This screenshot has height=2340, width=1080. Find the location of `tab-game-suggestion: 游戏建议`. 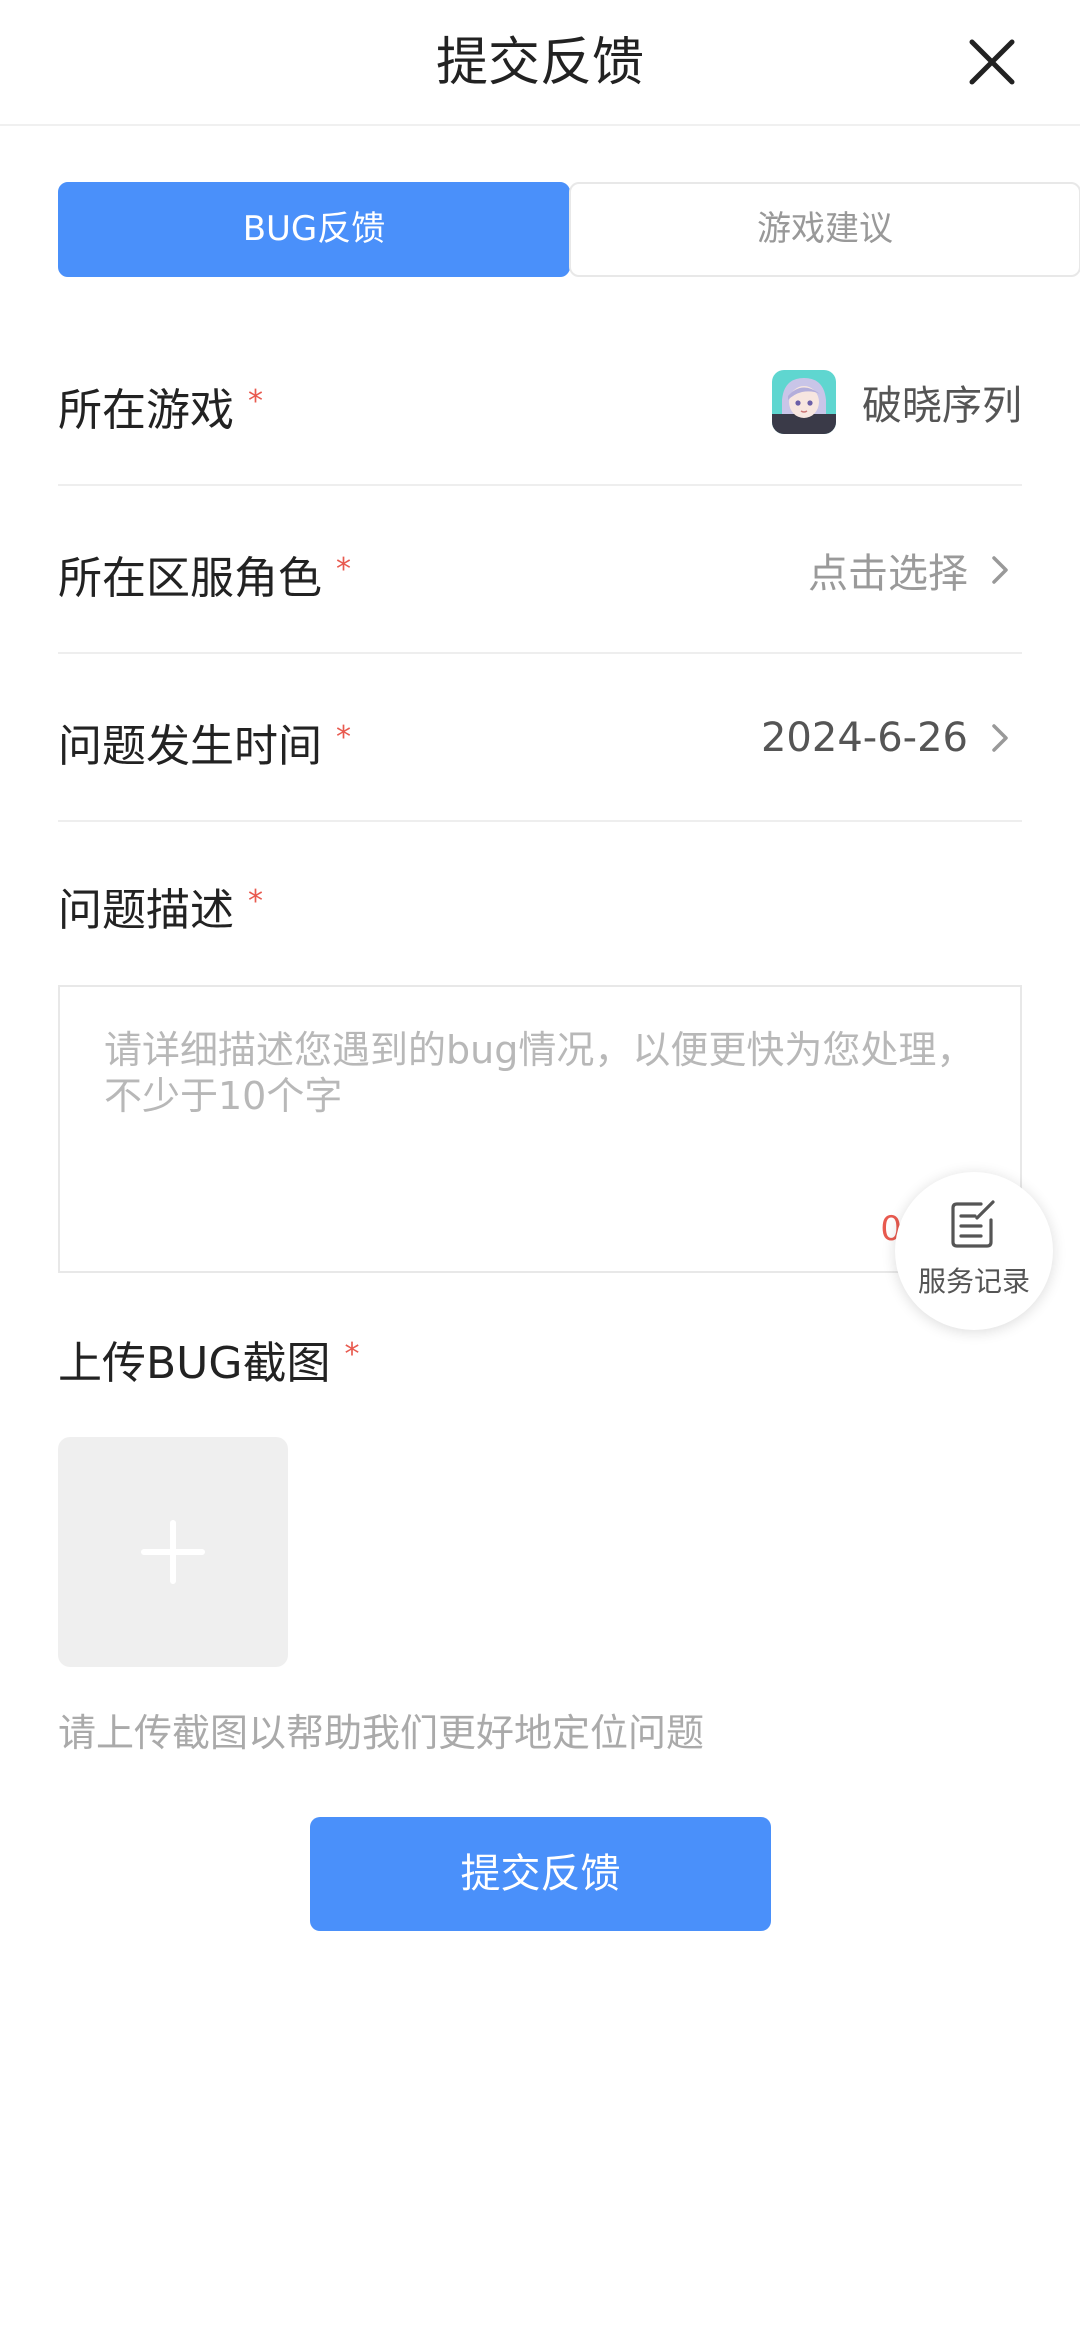

tab-game-suggestion: 游戏建议 is located at coordinates (824, 229).